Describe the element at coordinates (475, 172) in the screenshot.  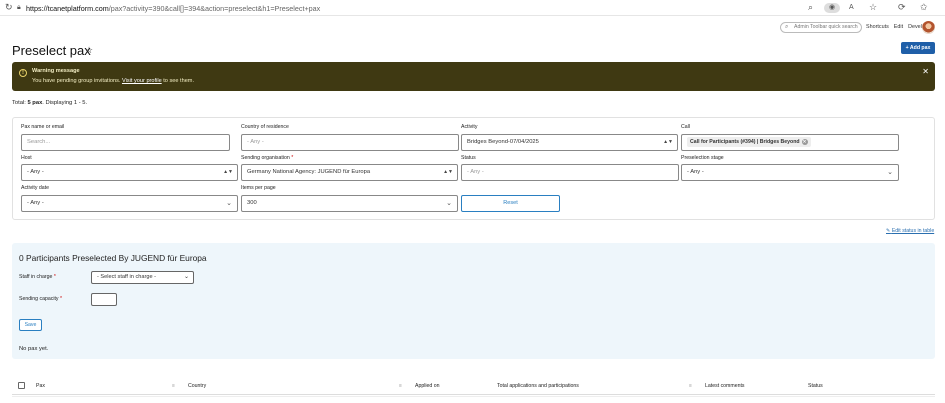
I see `status-value: - Any -` at that location.